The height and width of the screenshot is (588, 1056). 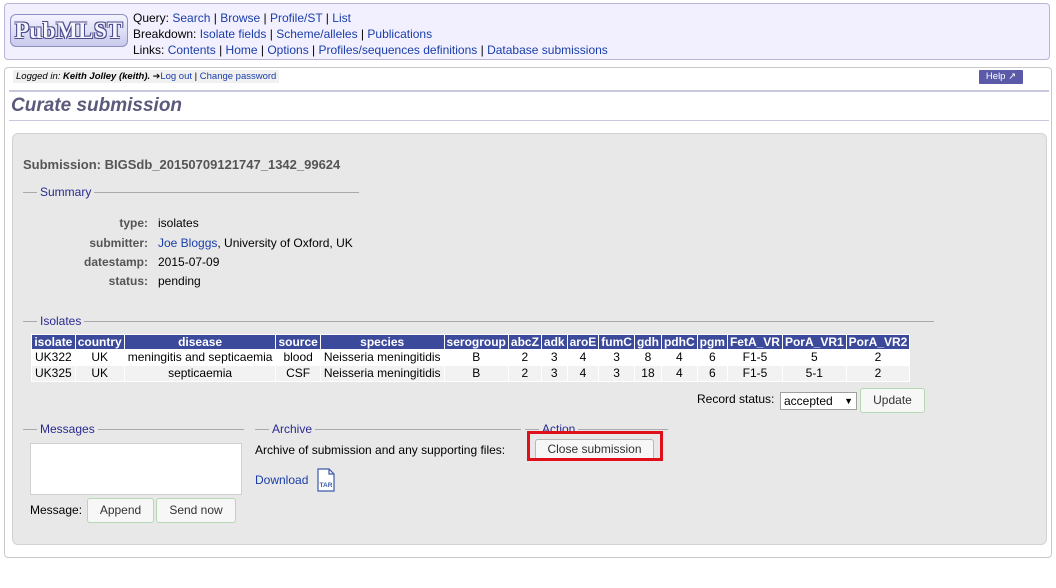 What do you see at coordinates (712, 373) in the screenshot?
I see `table-cell: 6` at bounding box center [712, 373].